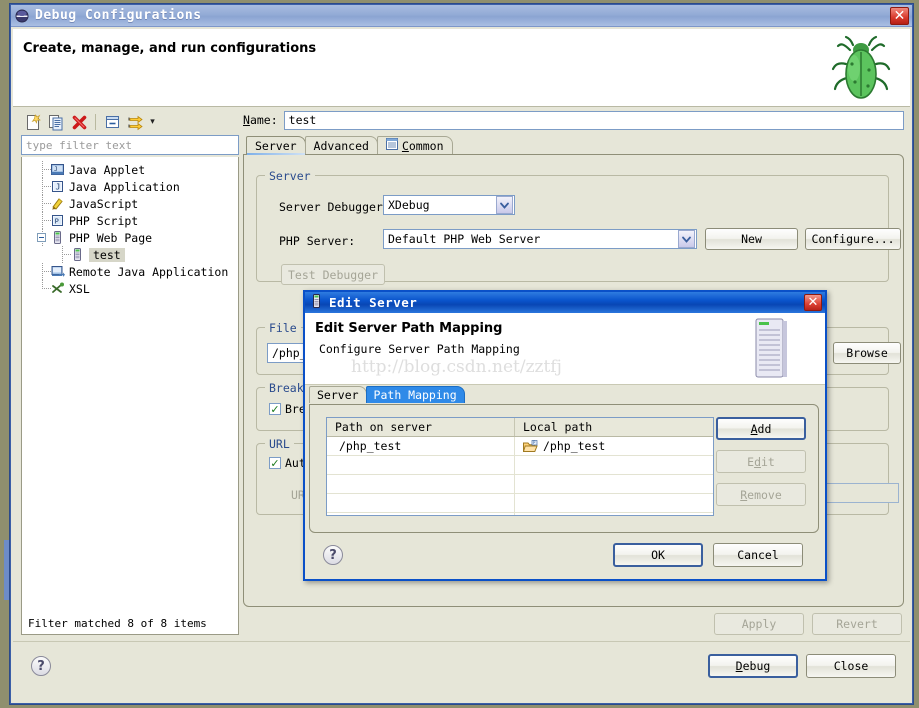 The width and height of the screenshot is (919, 708). What do you see at coordinates (149, 271) in the screenshot?
I see `tree-item-label: Remote Java Application` at bounding box center [149, 271].